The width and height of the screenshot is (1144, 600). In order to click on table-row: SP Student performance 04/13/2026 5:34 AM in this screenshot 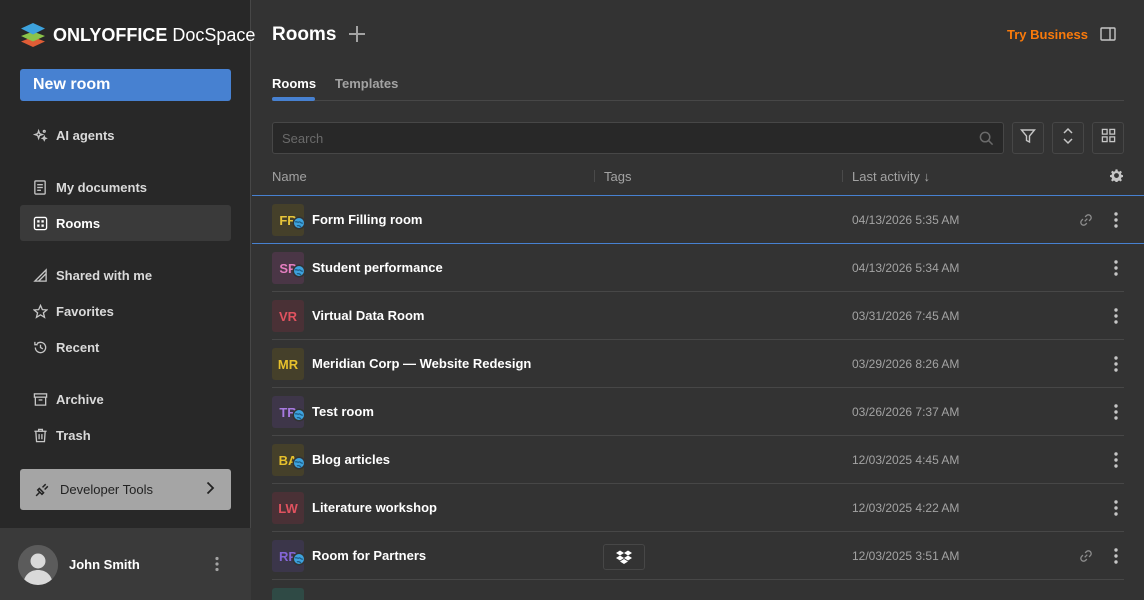, I will do `click(698, 268)`.